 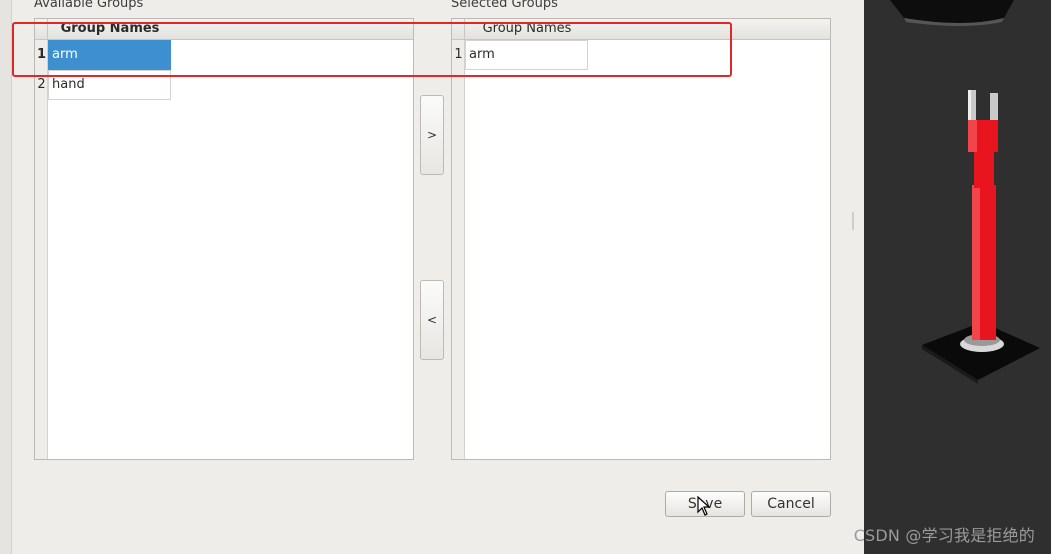 I want to click on selected-groups-label: Selected Groups, so click(x=504, y=5).